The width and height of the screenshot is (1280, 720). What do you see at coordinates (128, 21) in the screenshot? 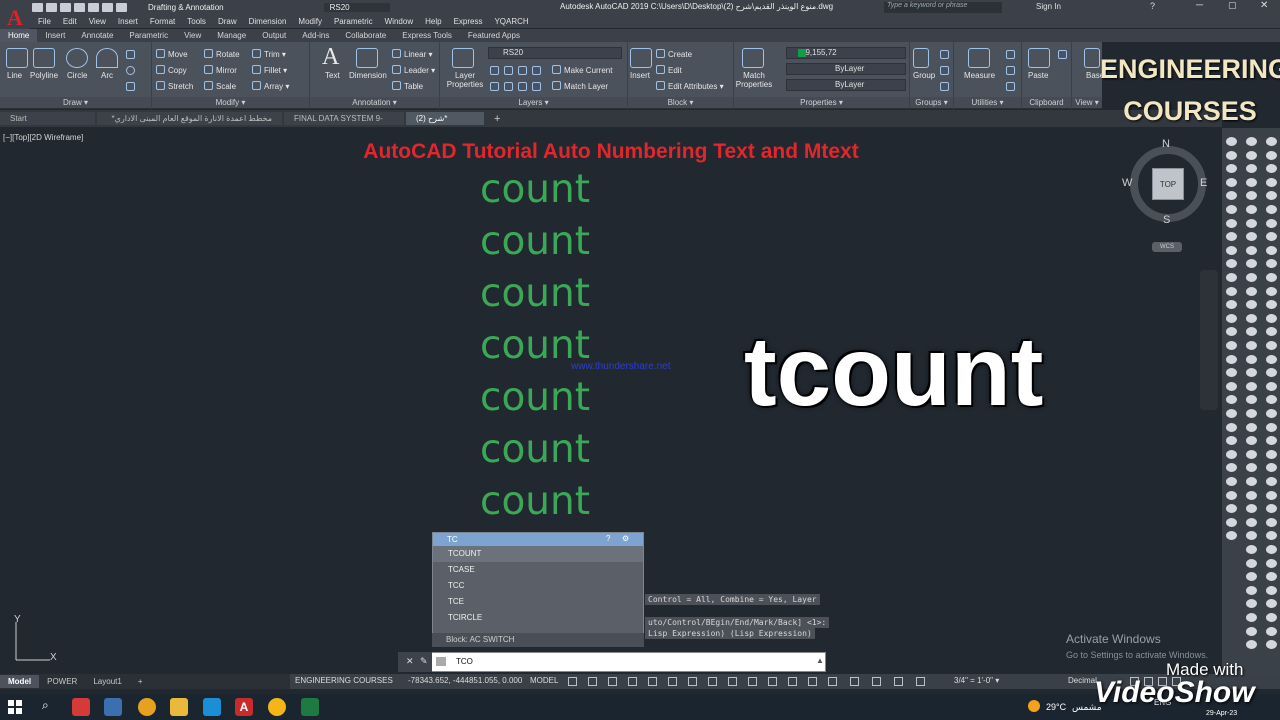
I see `menu-insert: Insert` at bounding box center [128, 21].